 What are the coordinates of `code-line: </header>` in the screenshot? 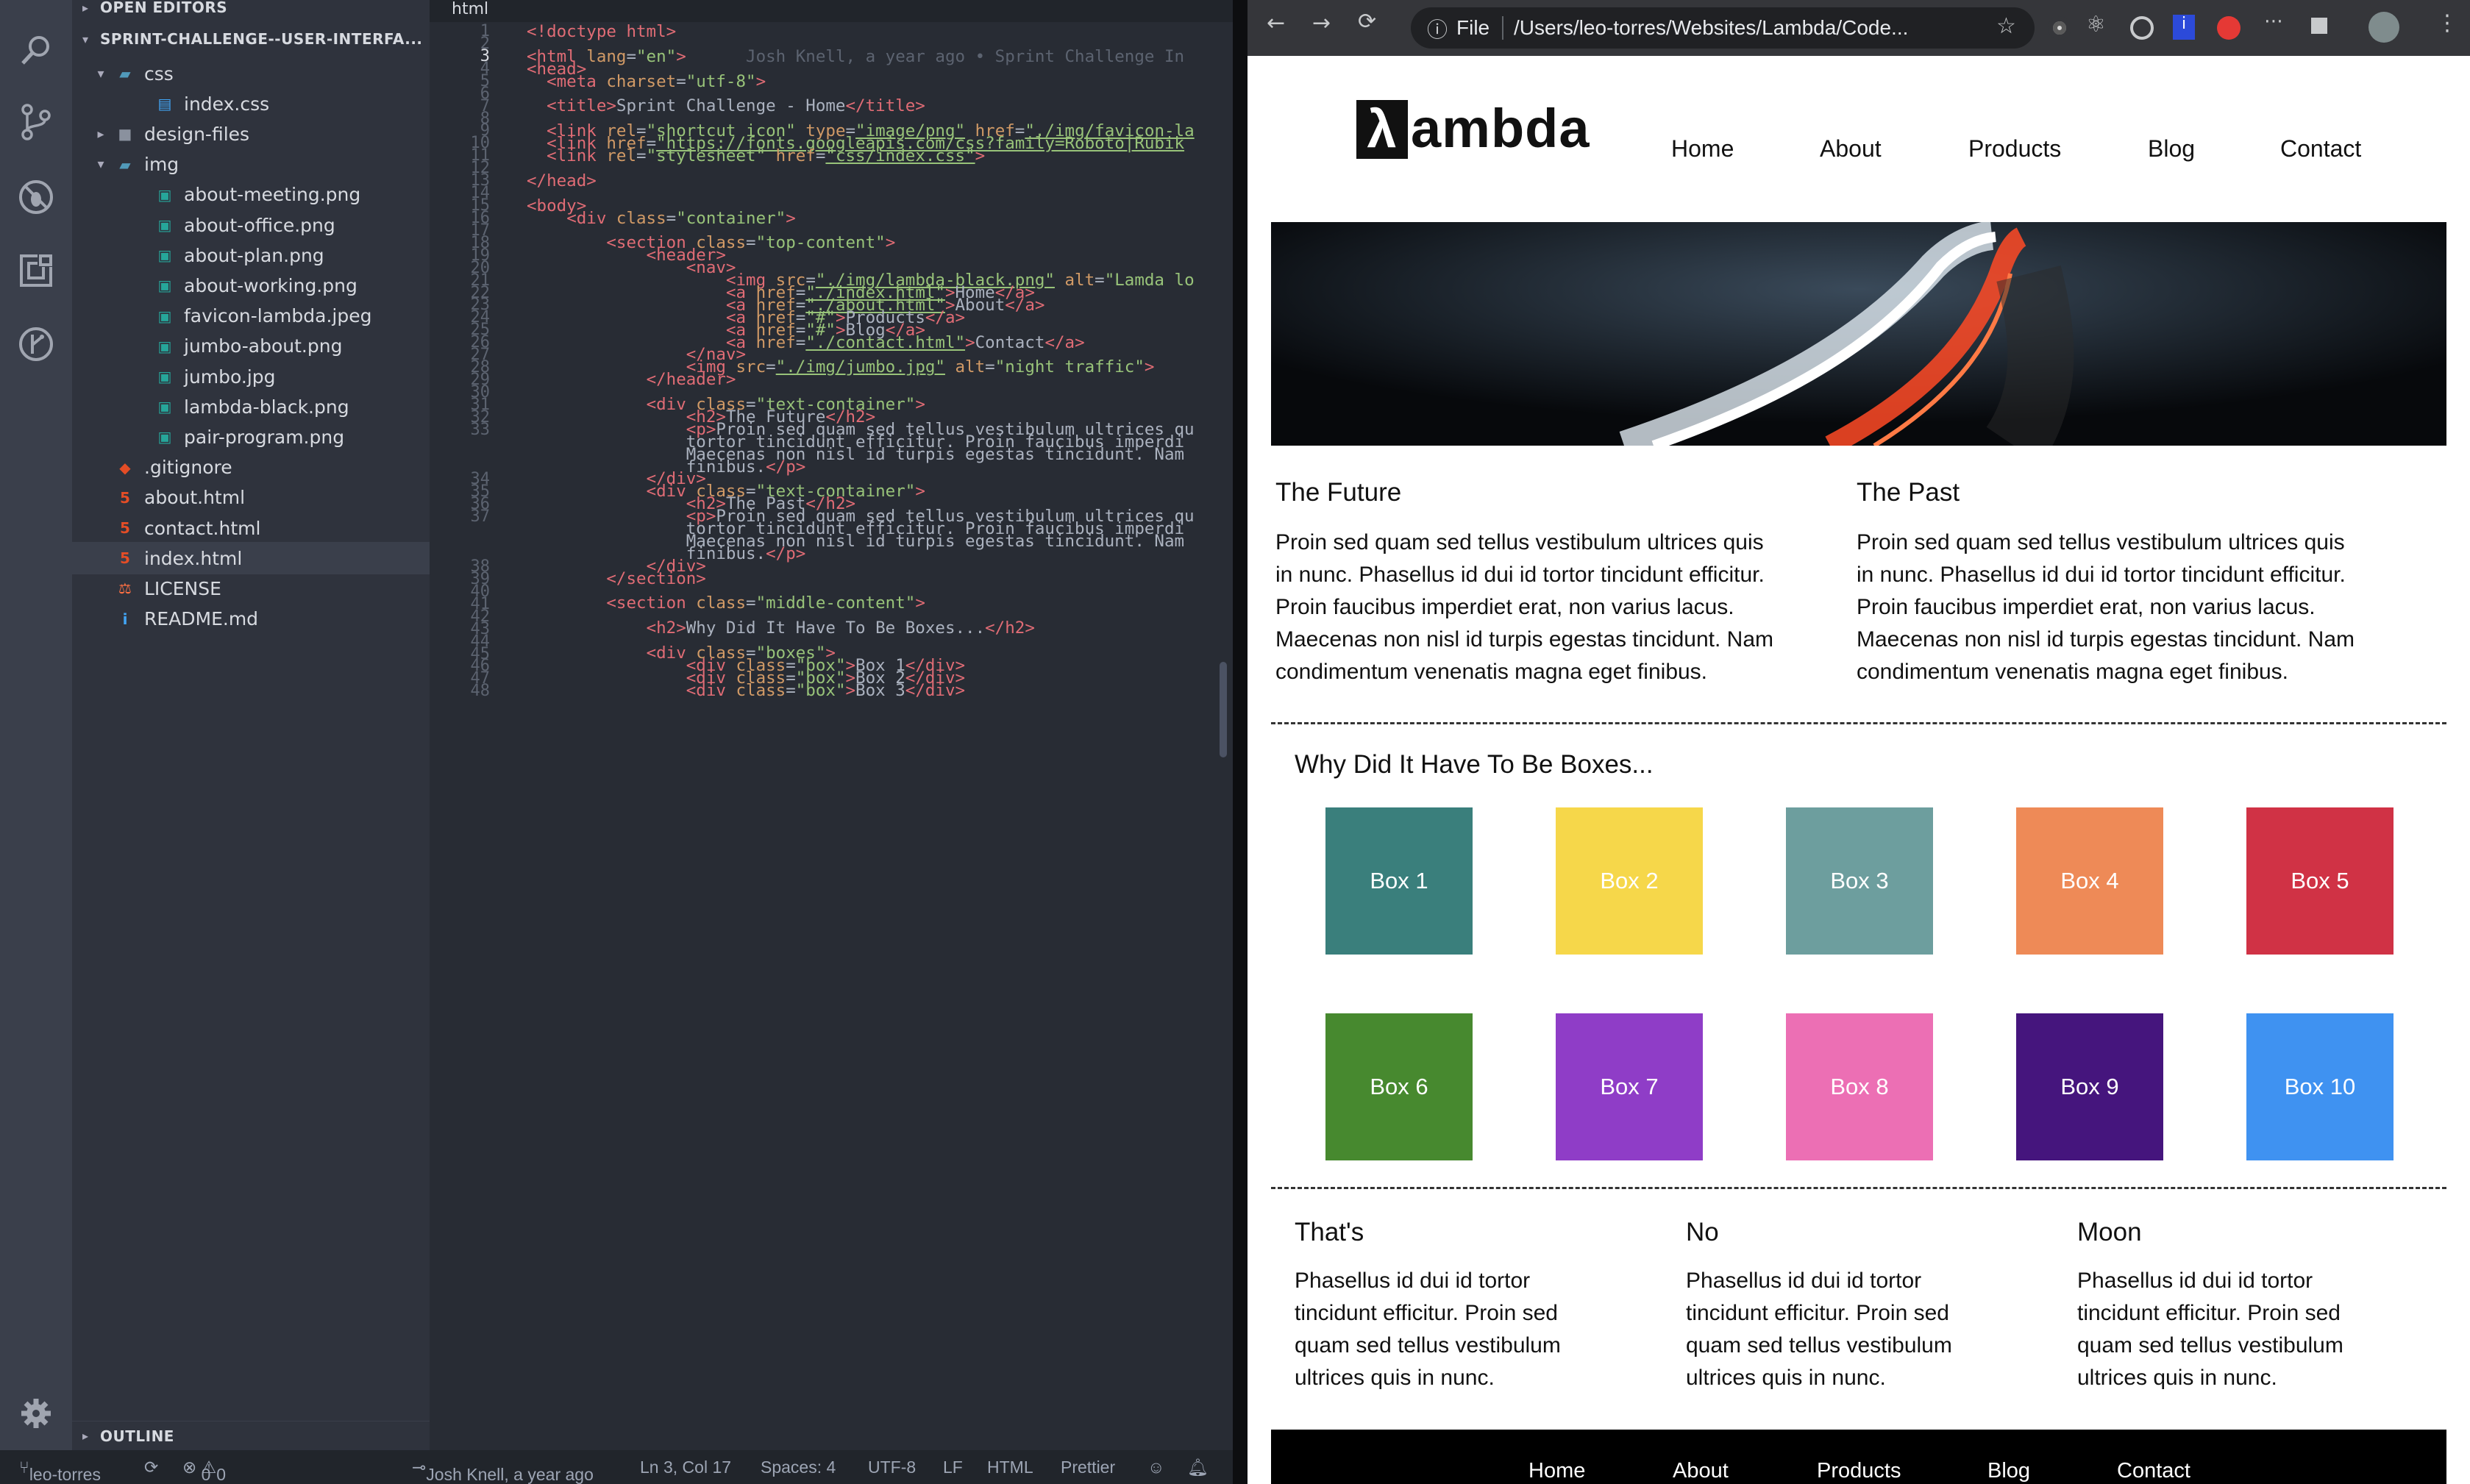 It's located at (631, 379).